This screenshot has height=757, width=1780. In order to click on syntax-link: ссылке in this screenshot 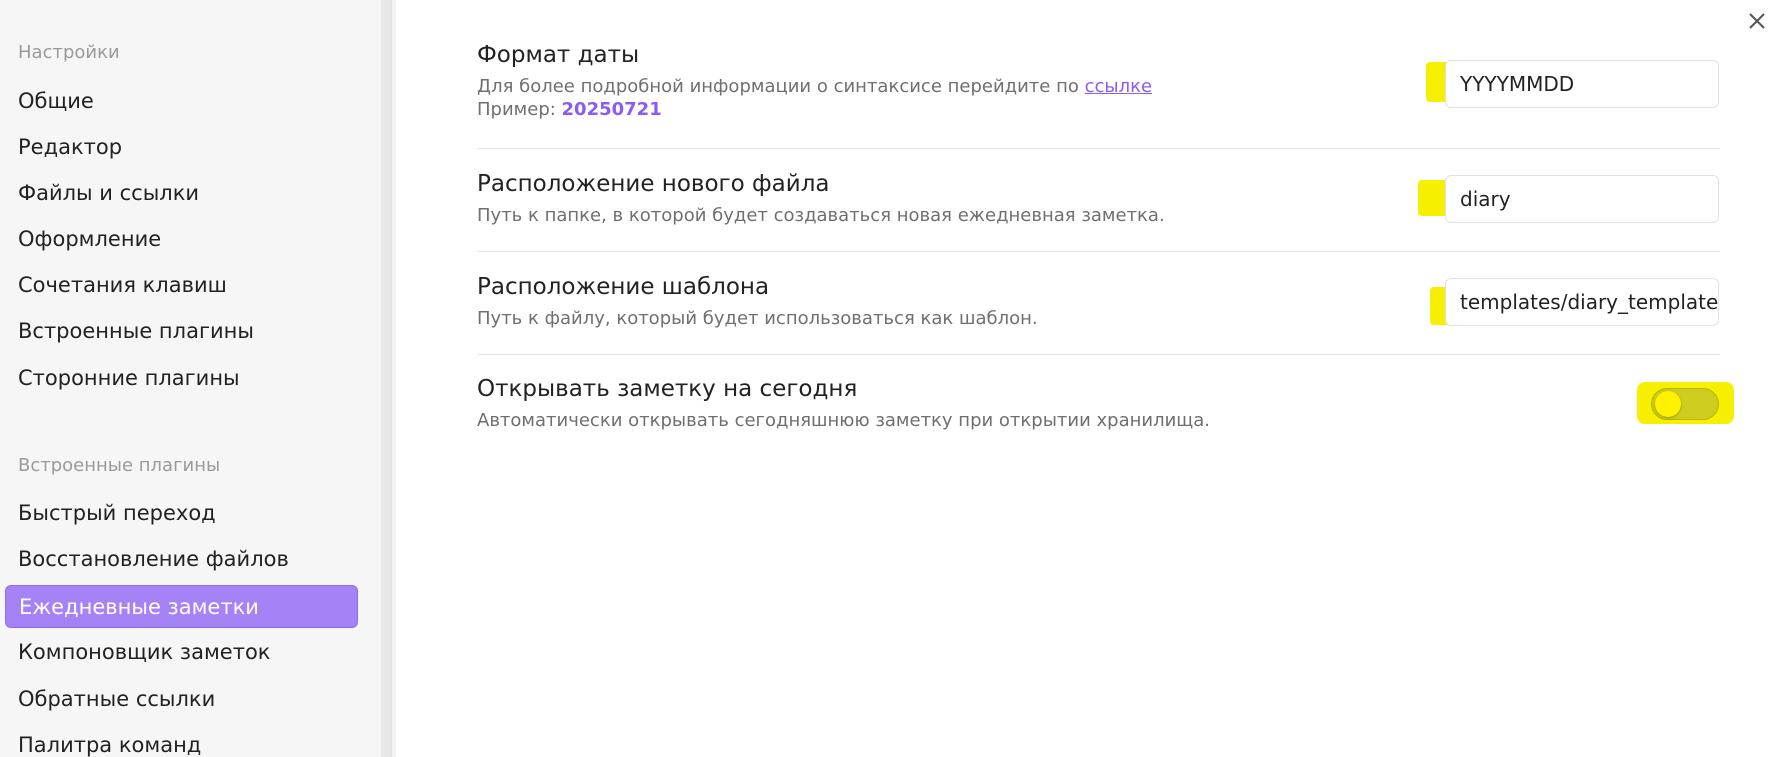, I will do `click(1118, 86)`.